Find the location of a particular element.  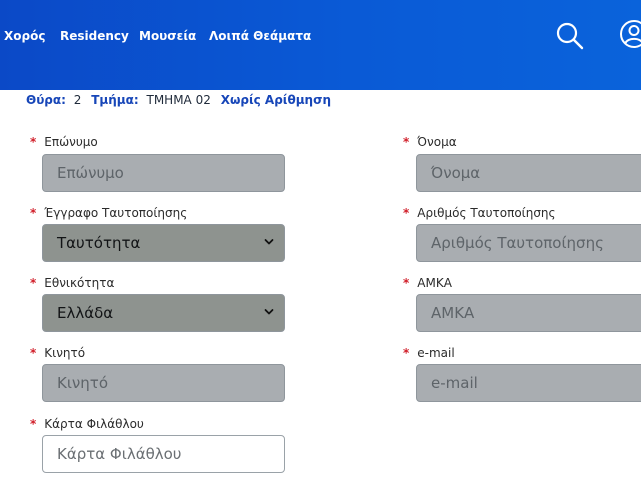

fan-card-label: * Κάρτα Φιλάθλου is located at coordinates (87, 424).